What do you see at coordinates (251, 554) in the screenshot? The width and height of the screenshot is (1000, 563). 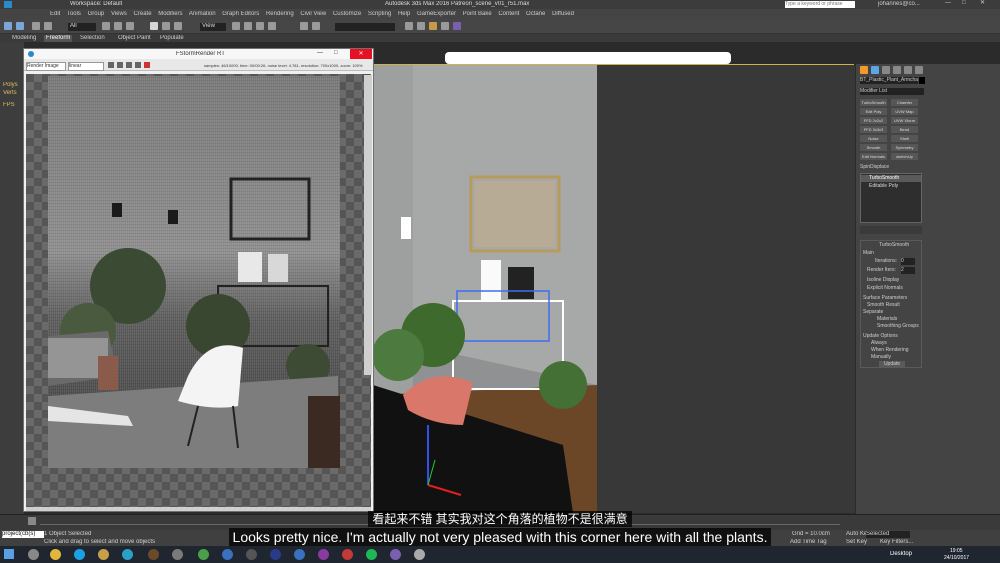 I see `app5-taskbar-icon` at bounding box center [251, 554].